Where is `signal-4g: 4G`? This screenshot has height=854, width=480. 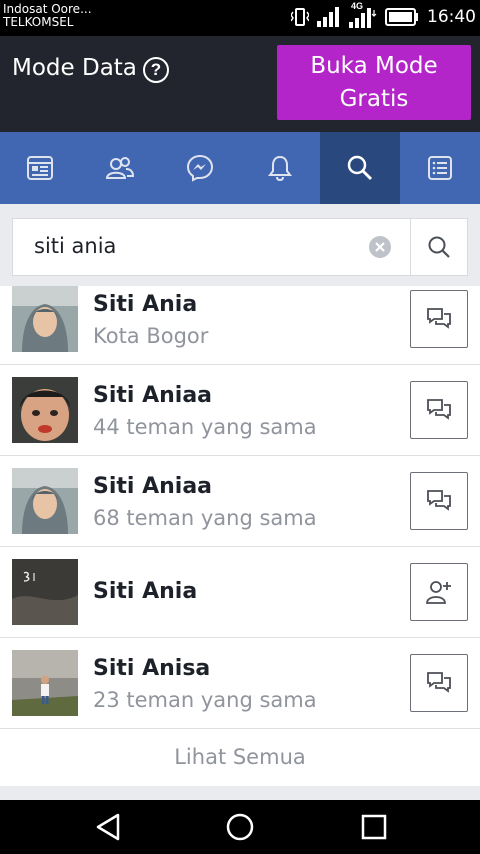 signal-4g: 4G is located at coordinates (363, 14).